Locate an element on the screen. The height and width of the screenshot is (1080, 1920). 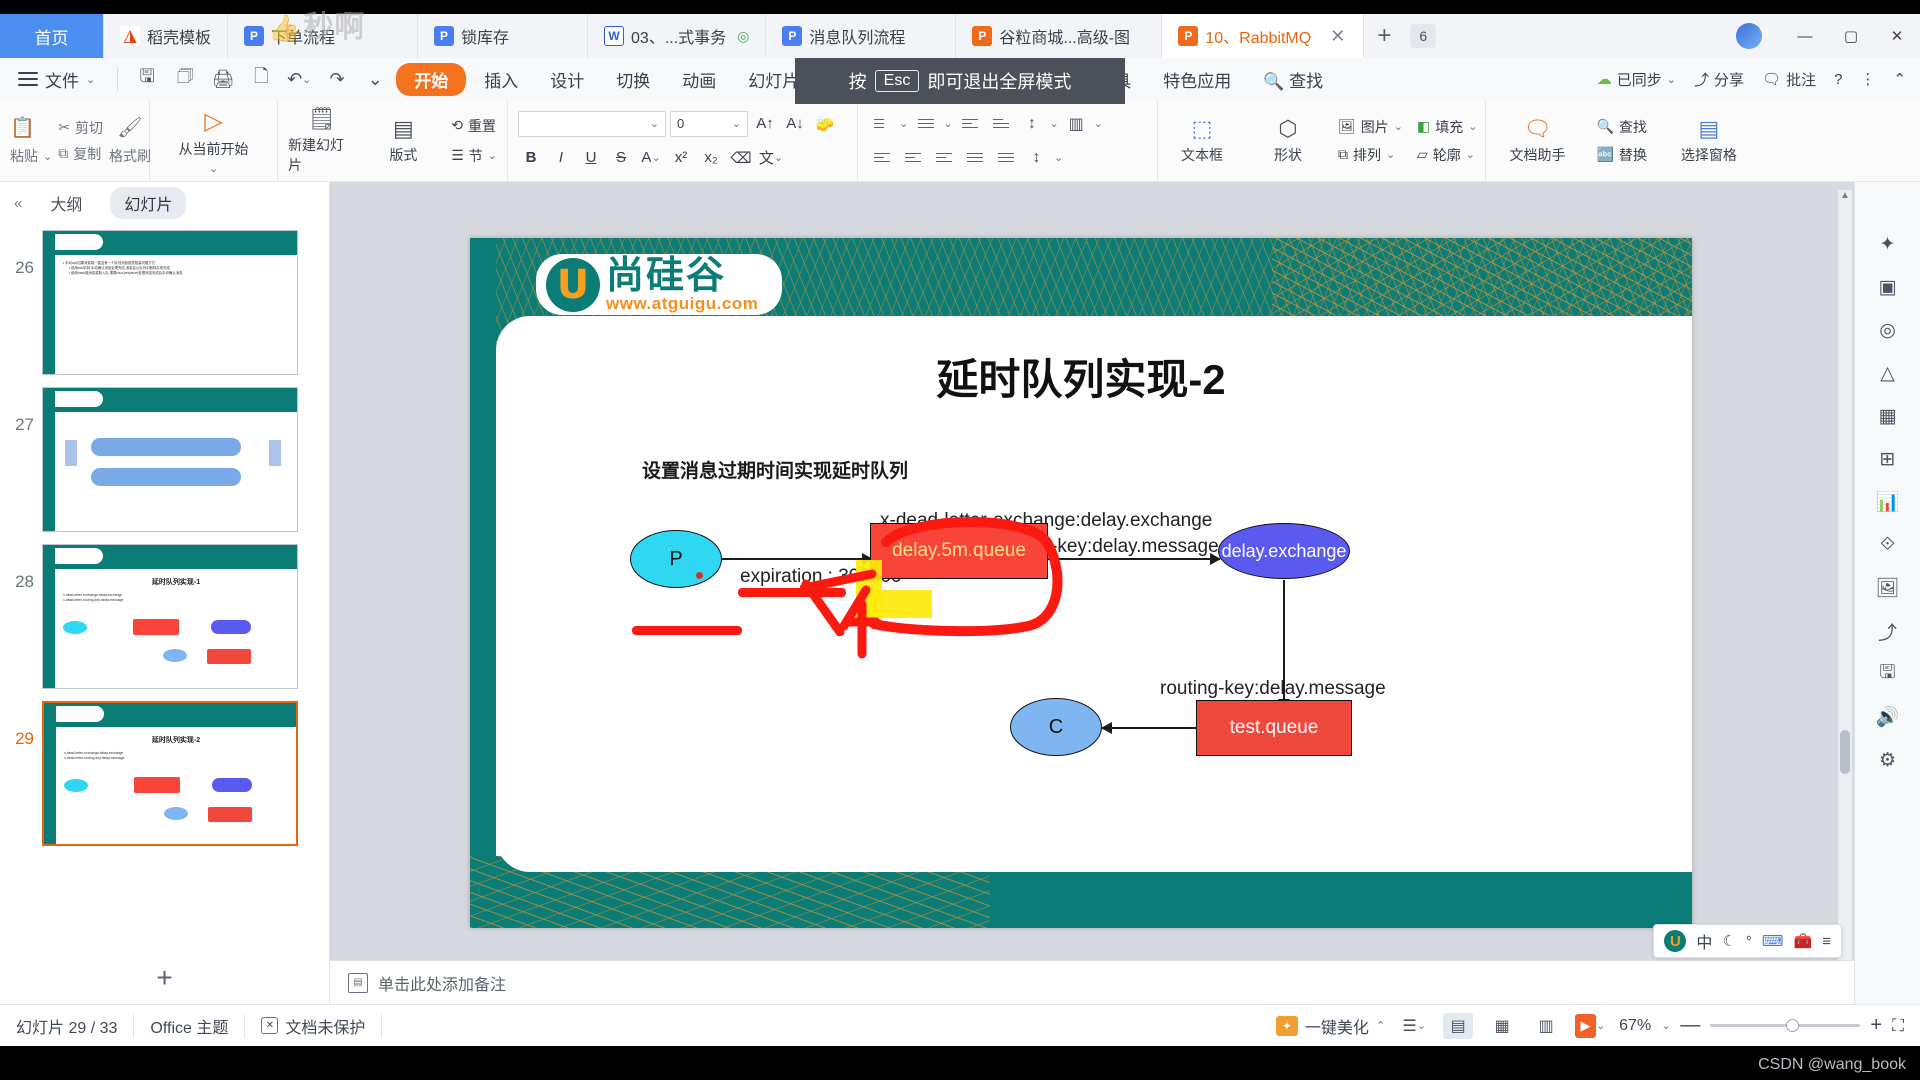
zoom-level: 67% is located at coordinates (1635, 1026).